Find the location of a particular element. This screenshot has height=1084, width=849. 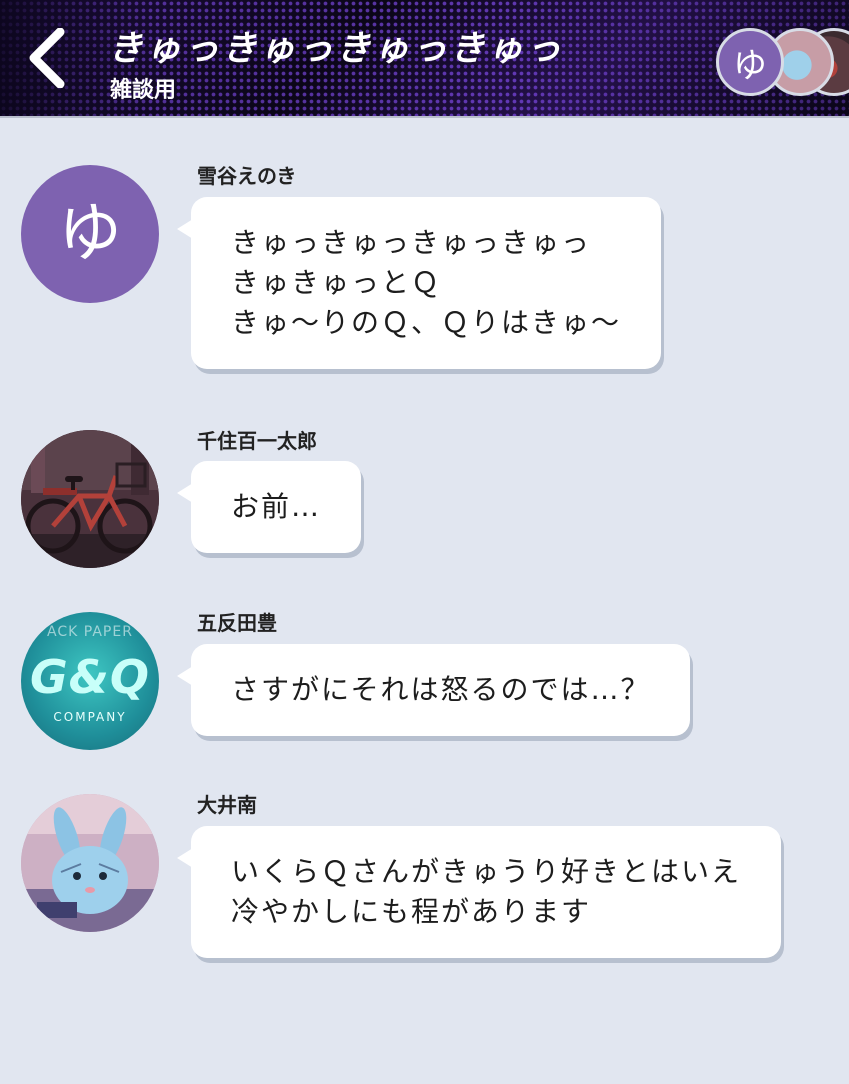

chat-header: きゅっきゅっきゅっきゅっ 雑談用 ゆ is located at coordinates (424, 59).